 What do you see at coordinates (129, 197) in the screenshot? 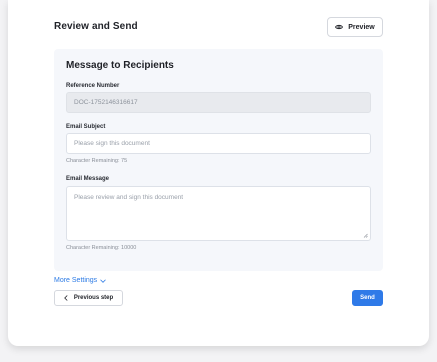
I see `email-message-placeholder: Please review and sign this document` at bounding box center [129, 197].